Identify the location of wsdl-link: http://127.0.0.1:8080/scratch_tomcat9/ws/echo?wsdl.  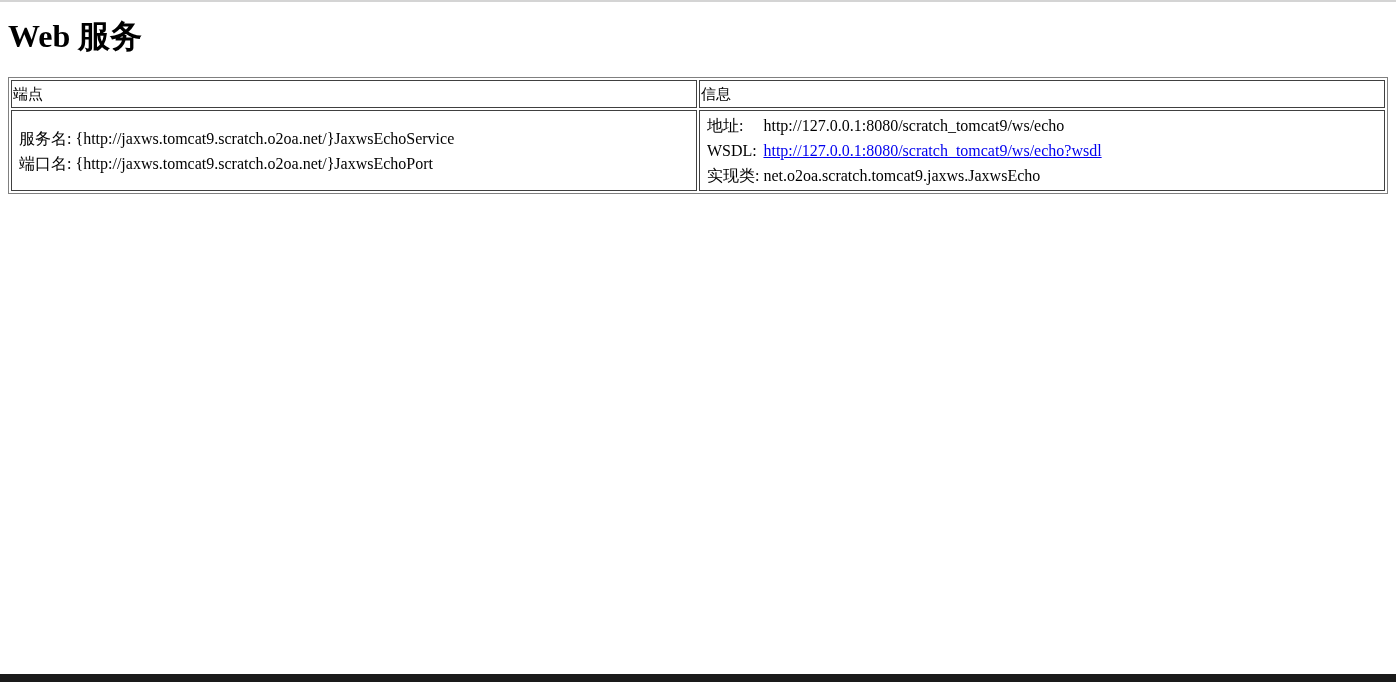
(932, 150).